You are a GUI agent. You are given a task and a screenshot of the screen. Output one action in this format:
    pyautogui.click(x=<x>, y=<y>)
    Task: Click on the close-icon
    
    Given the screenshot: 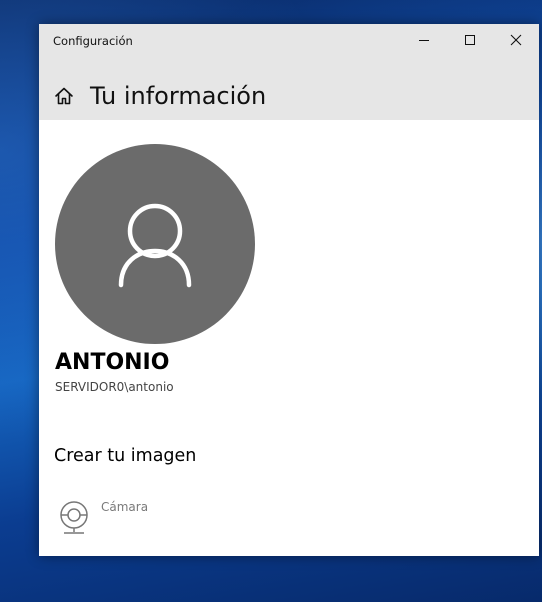 What is the action you would take?
    pyautogui.click(x=516, y=40)
    